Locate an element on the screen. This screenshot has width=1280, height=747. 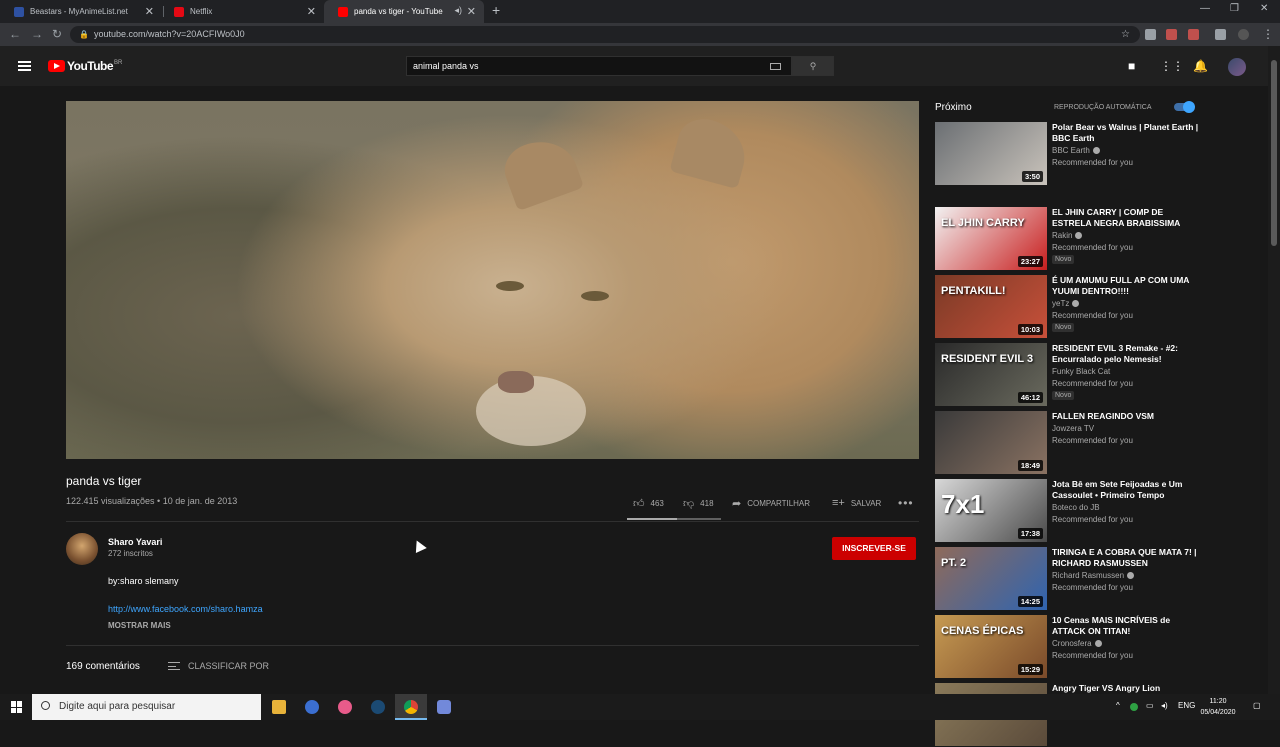
network-icon: ▭ is located at coordinates (1150, 705).